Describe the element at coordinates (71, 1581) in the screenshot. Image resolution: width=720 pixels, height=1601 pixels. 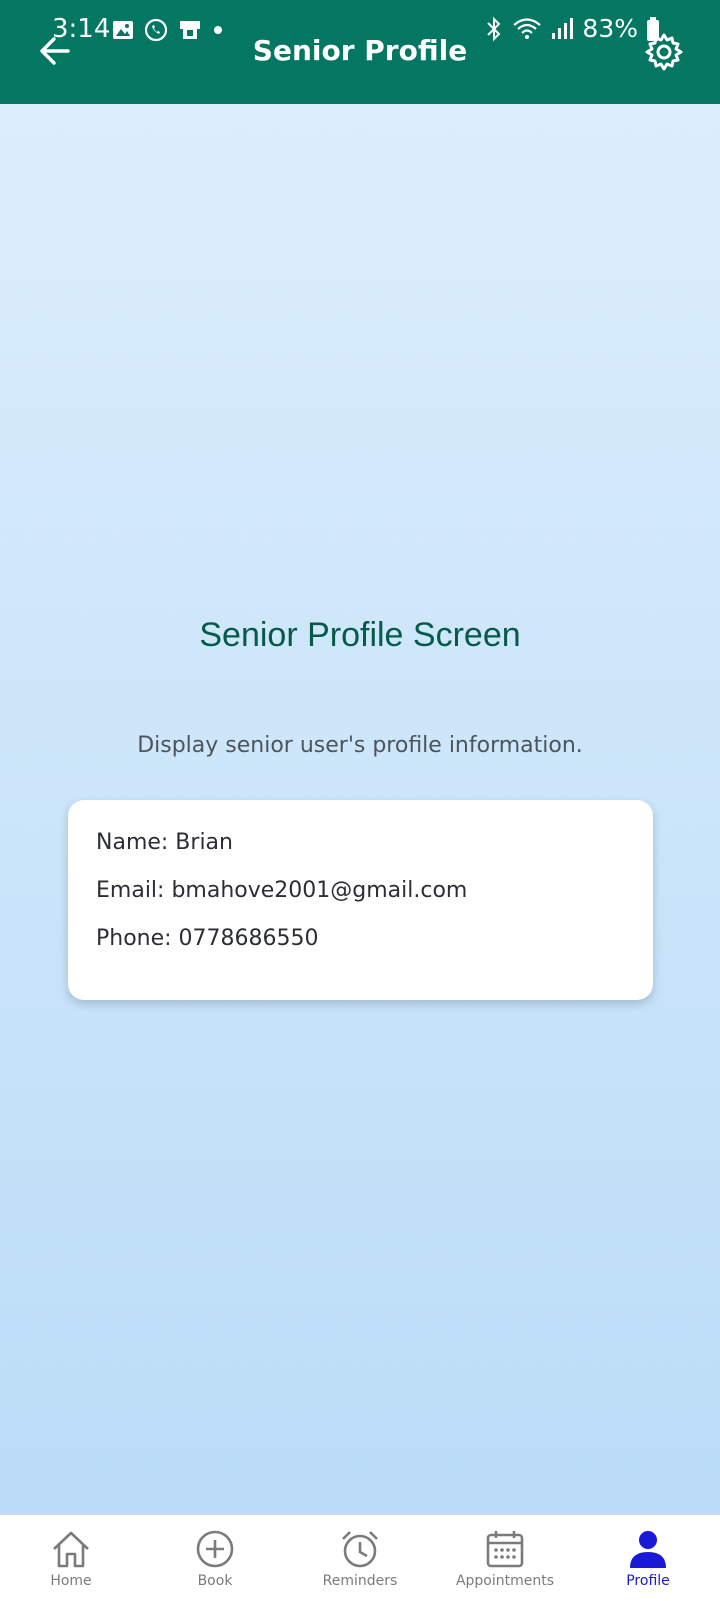
I see `nav-label-home: Home` at that location.